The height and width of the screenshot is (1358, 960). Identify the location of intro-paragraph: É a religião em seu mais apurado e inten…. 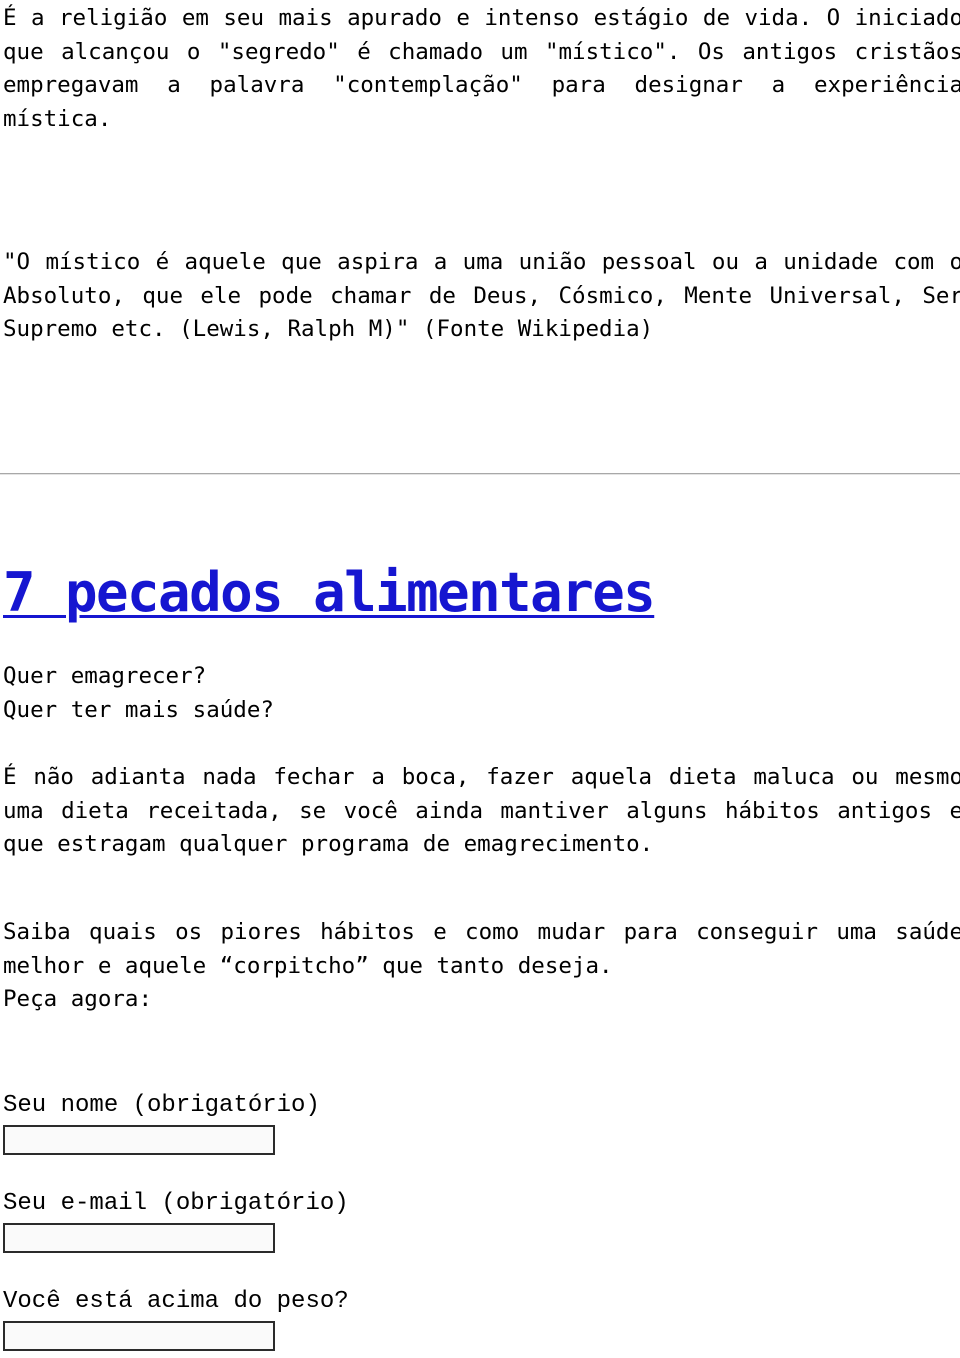
(481, 68).